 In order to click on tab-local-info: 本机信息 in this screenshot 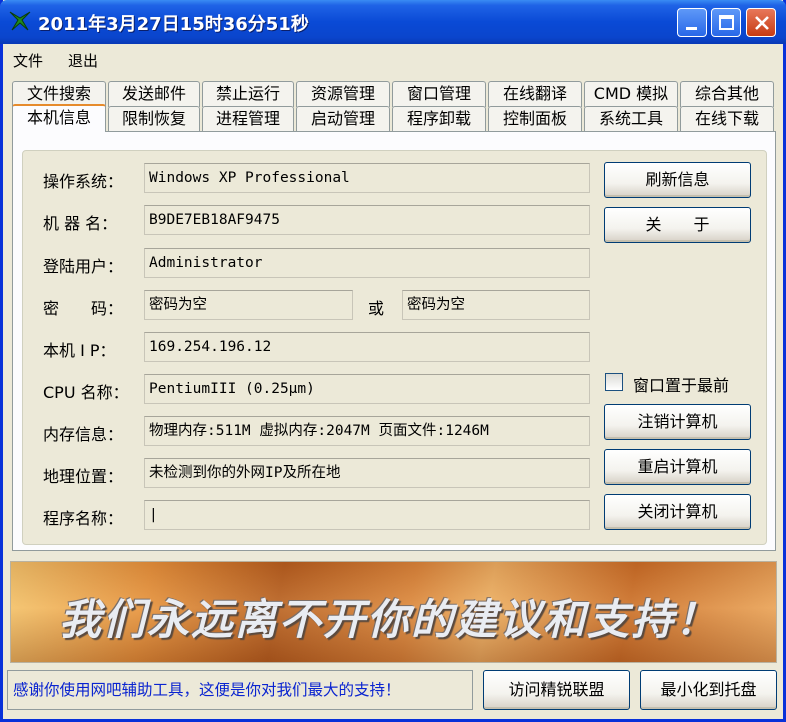, I will do `click(59, 118)`.